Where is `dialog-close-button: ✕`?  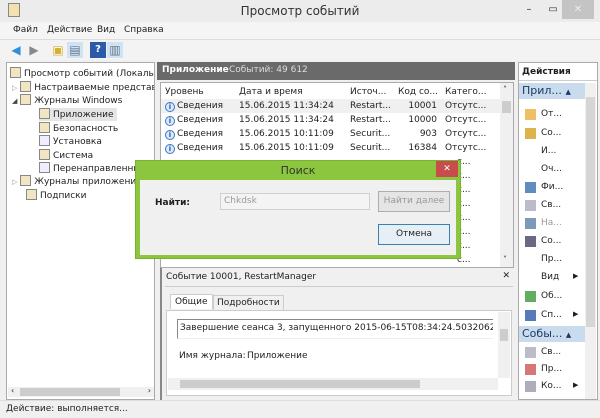 dialog-close-button: ✕ is located at coordinates (447, 169).